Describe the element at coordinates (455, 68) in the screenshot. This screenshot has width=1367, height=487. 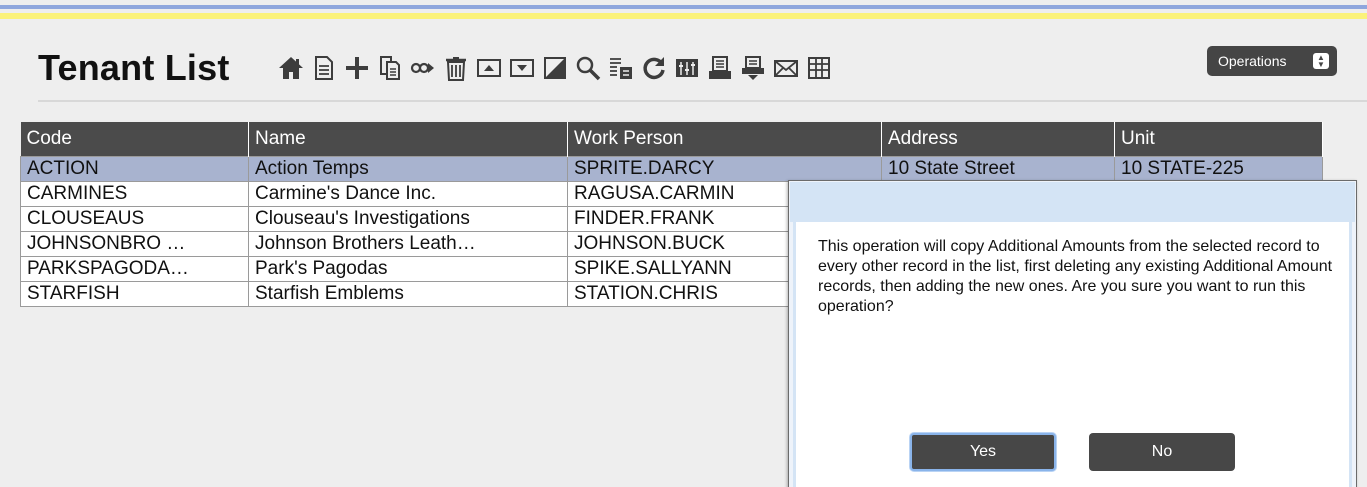
I see `trash-icon` at that location.